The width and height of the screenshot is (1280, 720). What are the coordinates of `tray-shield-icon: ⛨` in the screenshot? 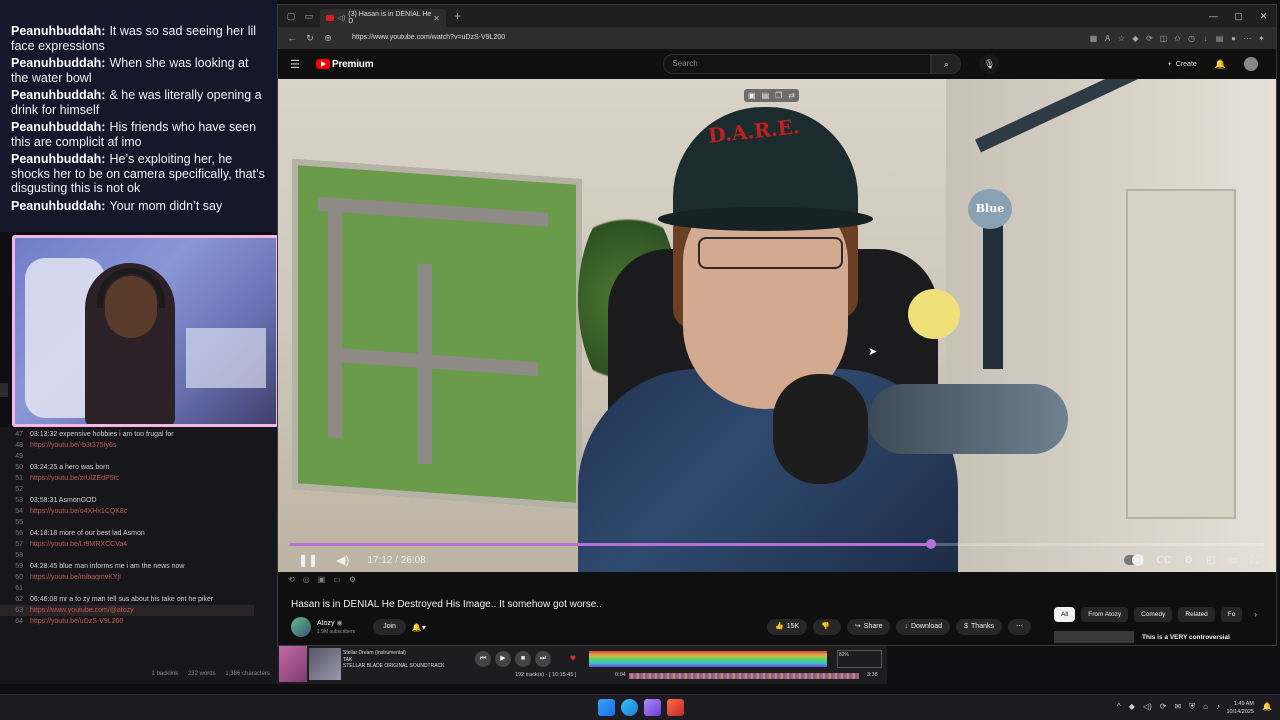 It's located at (1192, 707).